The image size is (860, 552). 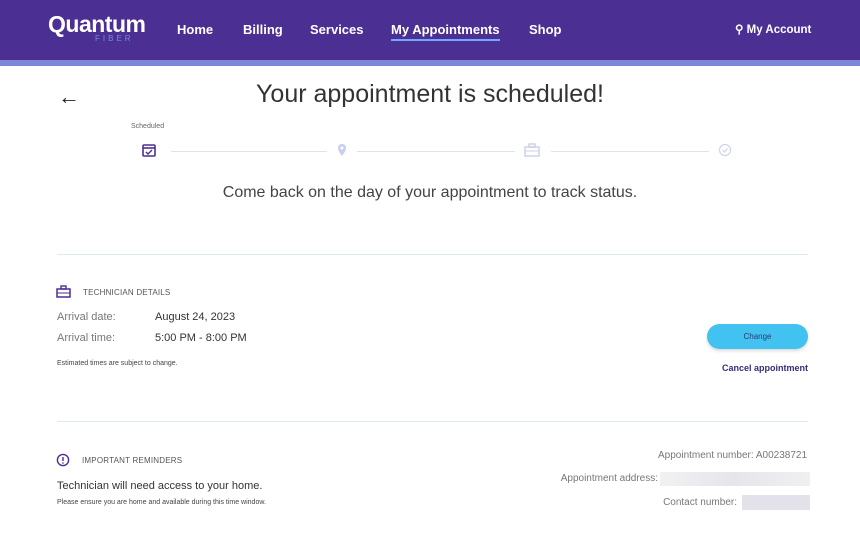 I want to click on appointment-address-label: Appointment address:, so click(x=609, y=478).